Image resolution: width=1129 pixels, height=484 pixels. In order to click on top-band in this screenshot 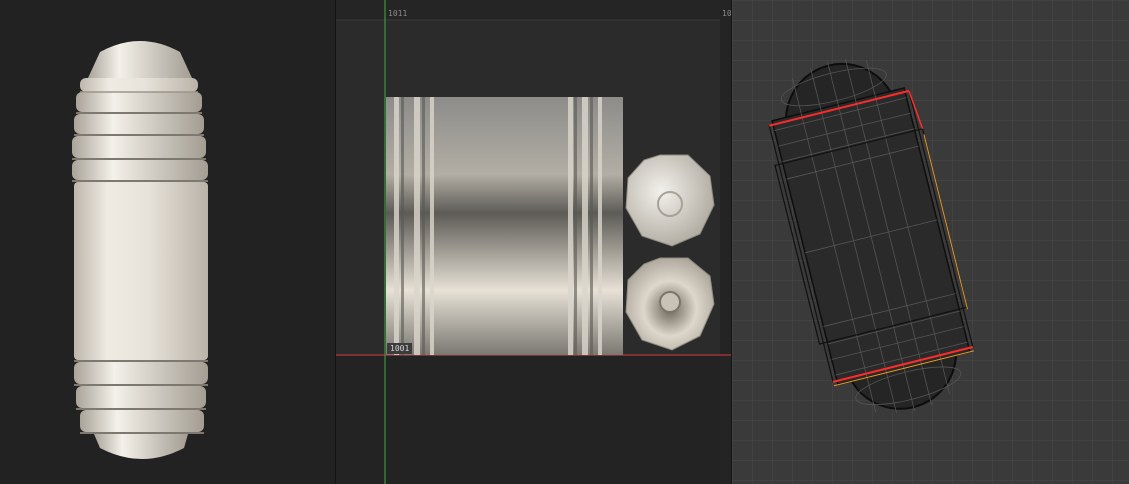, I will do `click(139, 85)`.